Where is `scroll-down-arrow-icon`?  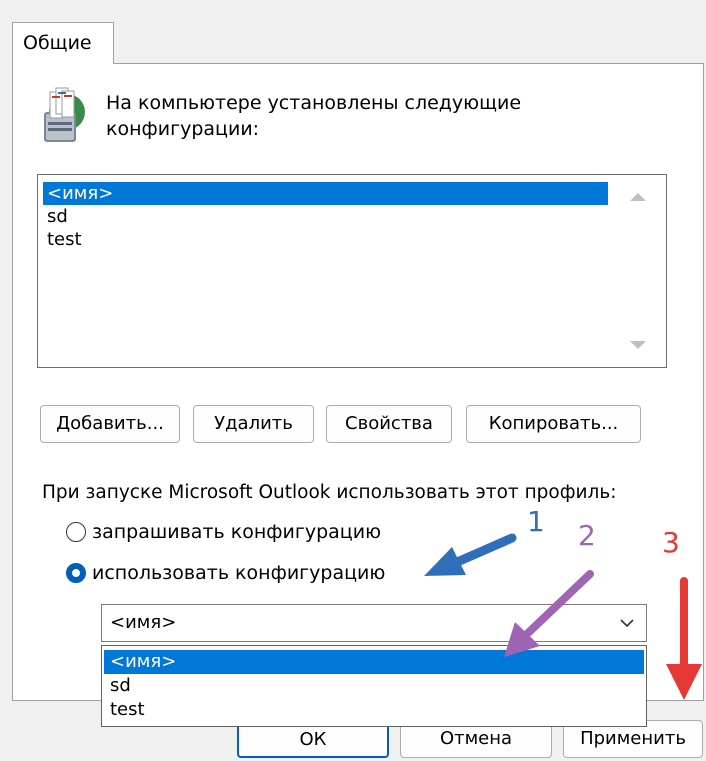 scroll-down-arrow-icon is located at coordinates (638, 345).